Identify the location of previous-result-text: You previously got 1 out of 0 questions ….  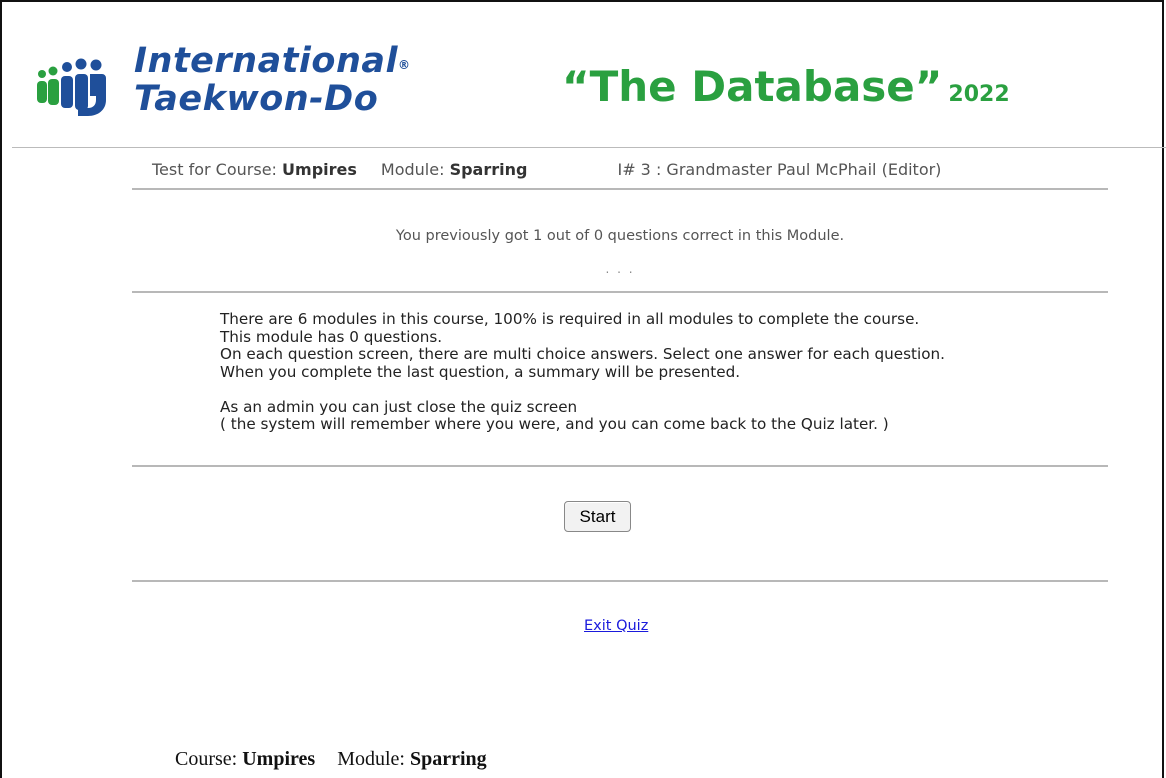
(620, 236).